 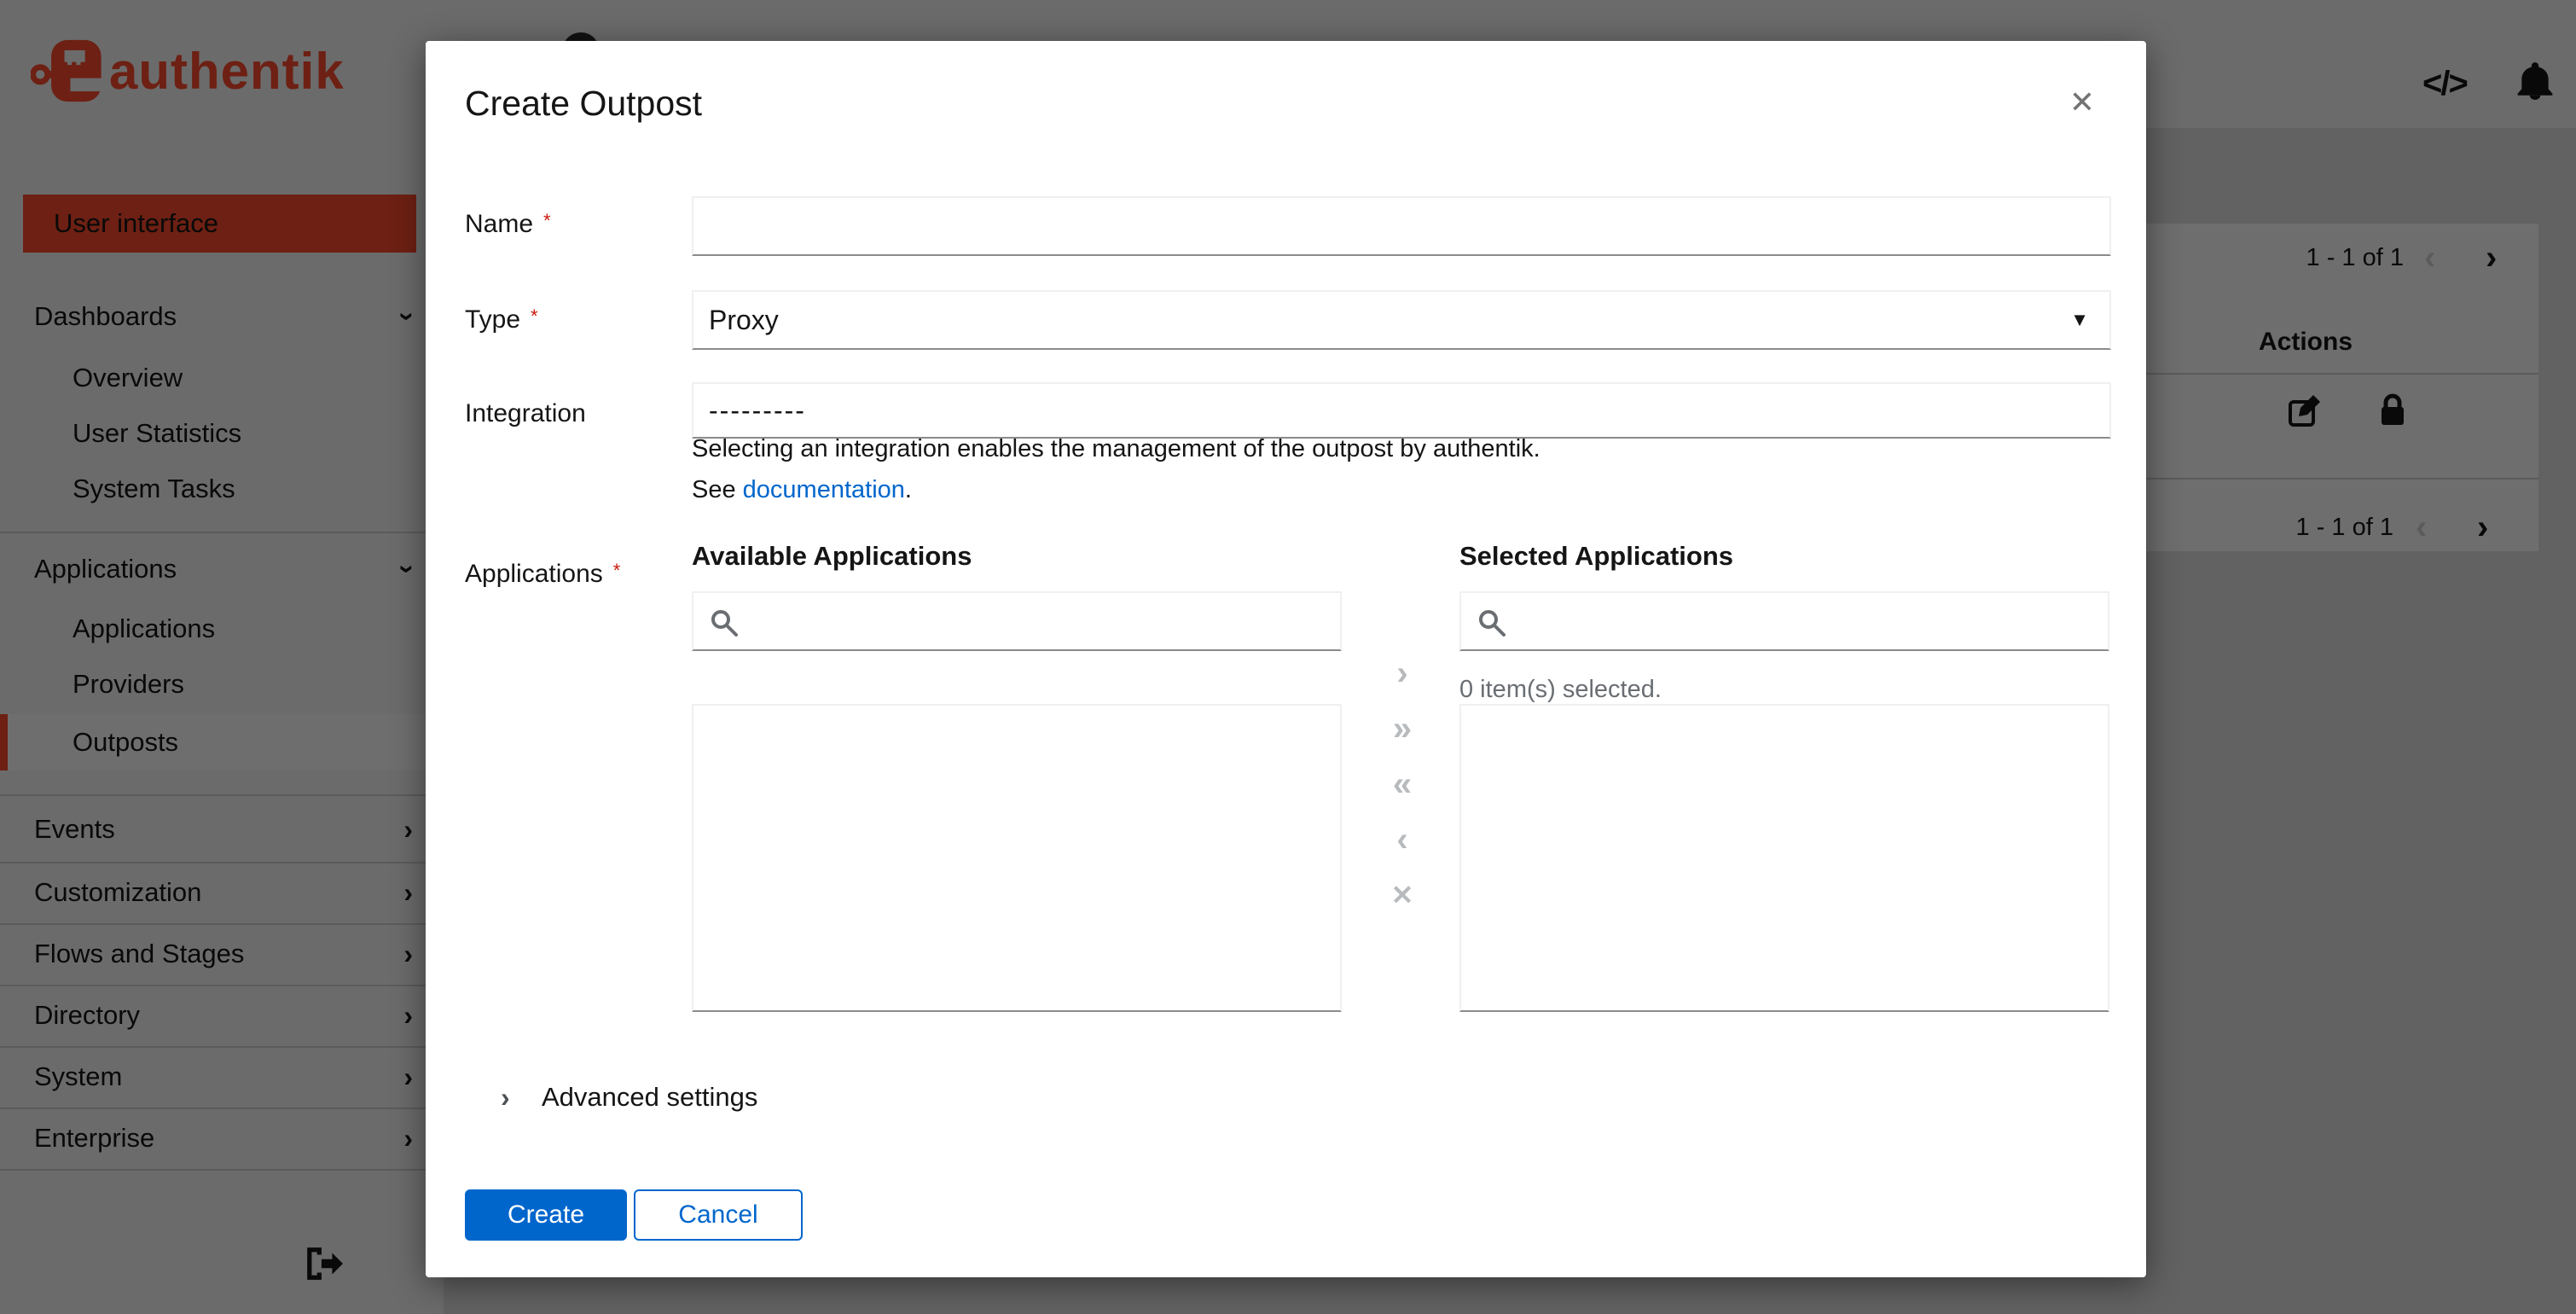 I want to click on selected-search-box, so click(x=1784, y=621).